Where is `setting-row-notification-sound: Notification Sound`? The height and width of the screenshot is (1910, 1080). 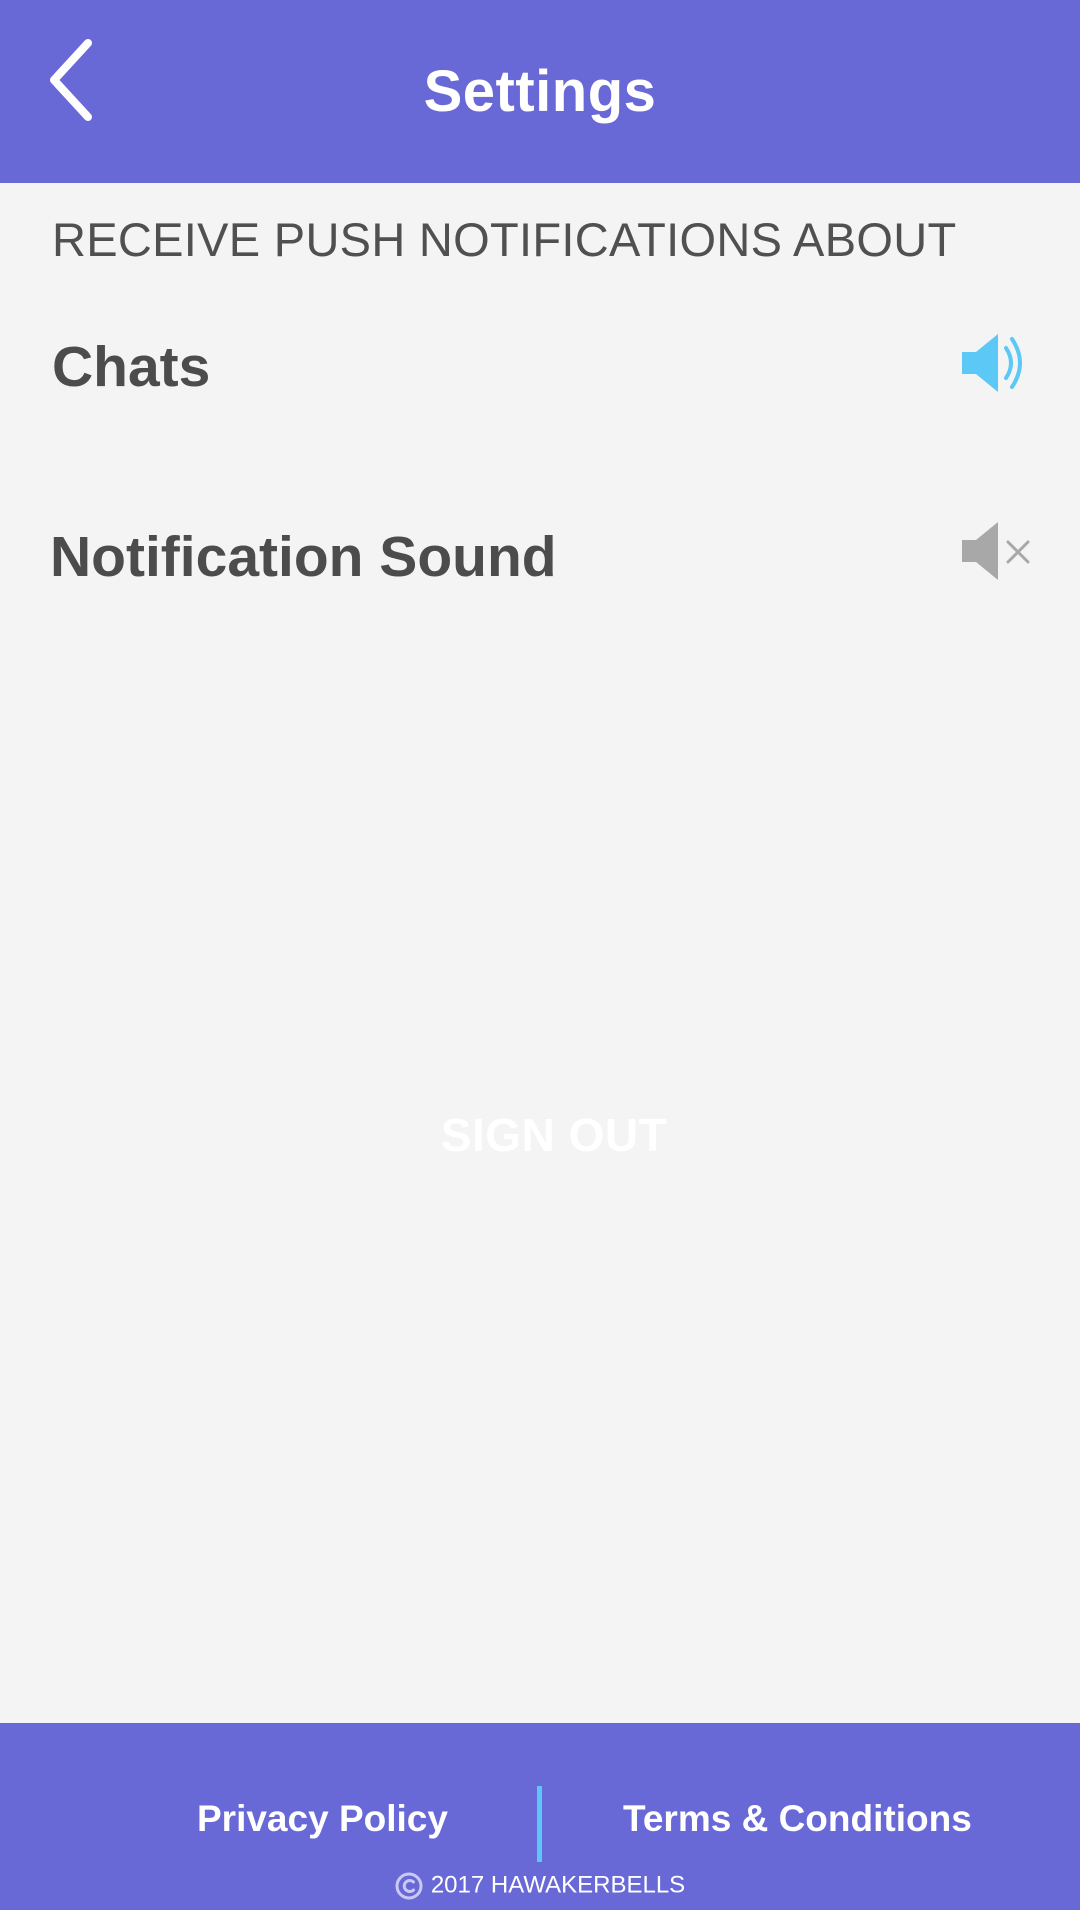
setting-row-notification-sound: Notification Sound is located at coordinates (540, 560).